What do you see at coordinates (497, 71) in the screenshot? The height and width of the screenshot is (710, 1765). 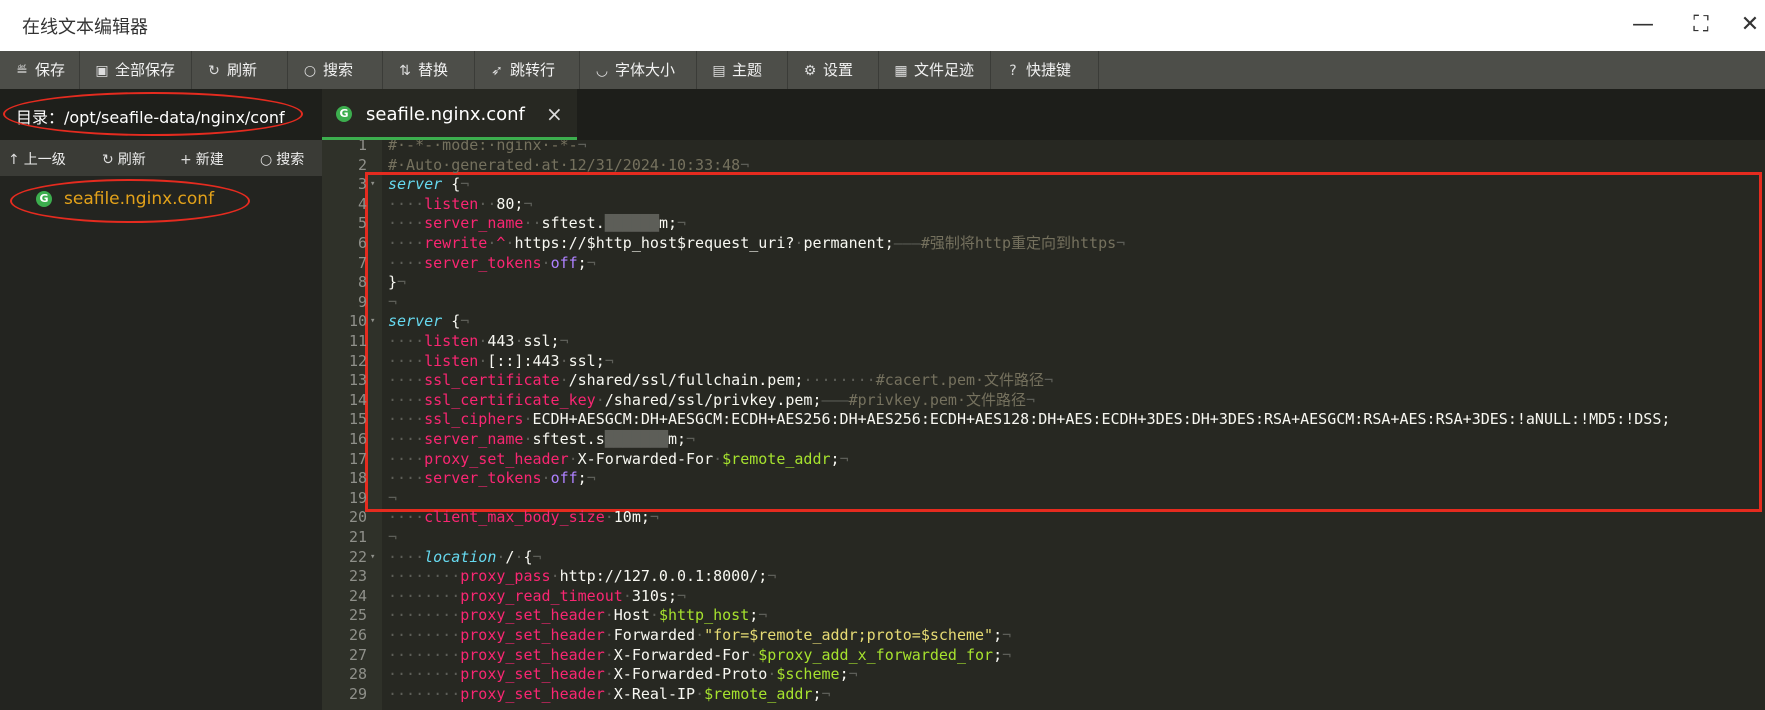 I see `goto-line-icon: ➶` at bounding box center [497, 71].